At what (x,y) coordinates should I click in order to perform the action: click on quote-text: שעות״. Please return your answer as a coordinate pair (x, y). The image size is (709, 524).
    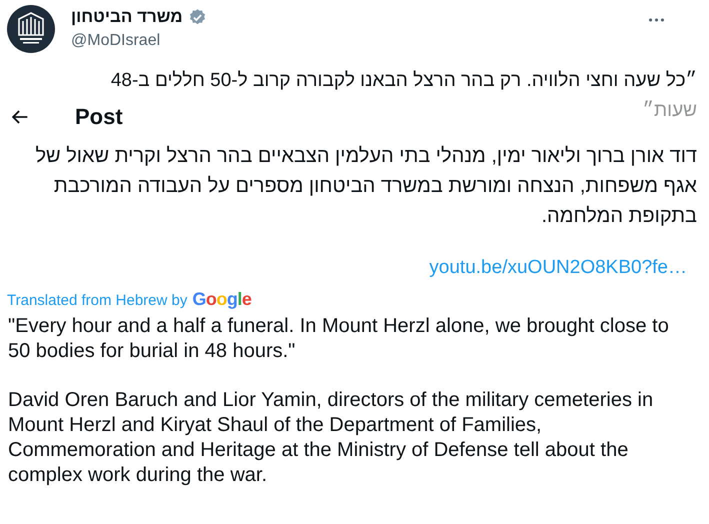
    Looking at the image, I should click on (669, 111).